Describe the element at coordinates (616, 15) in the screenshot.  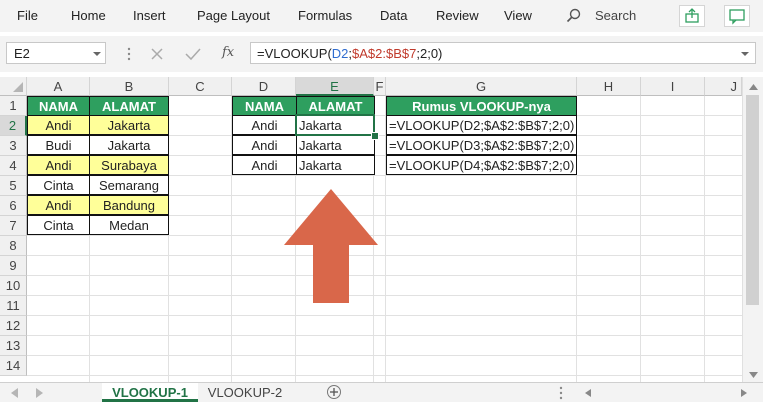
I see `search-label: Search` at that location.